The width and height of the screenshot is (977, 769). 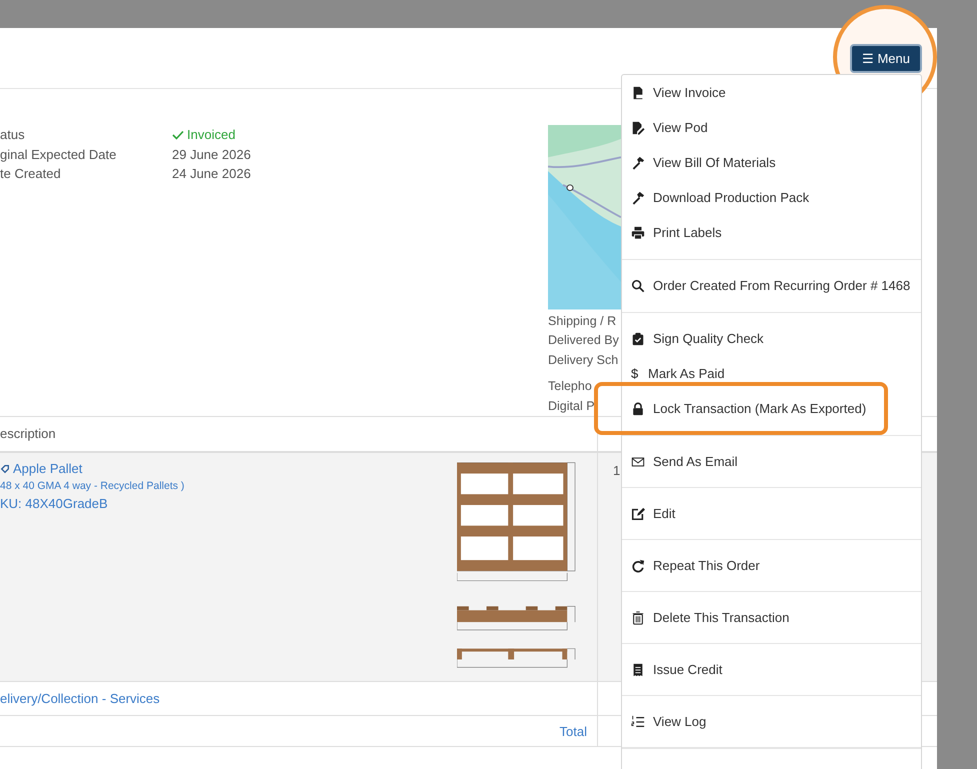 What do you see at coordinates (771, 127) in the screenshot?
I see `menu-item: View Pod` at bounding box center [771, 127].